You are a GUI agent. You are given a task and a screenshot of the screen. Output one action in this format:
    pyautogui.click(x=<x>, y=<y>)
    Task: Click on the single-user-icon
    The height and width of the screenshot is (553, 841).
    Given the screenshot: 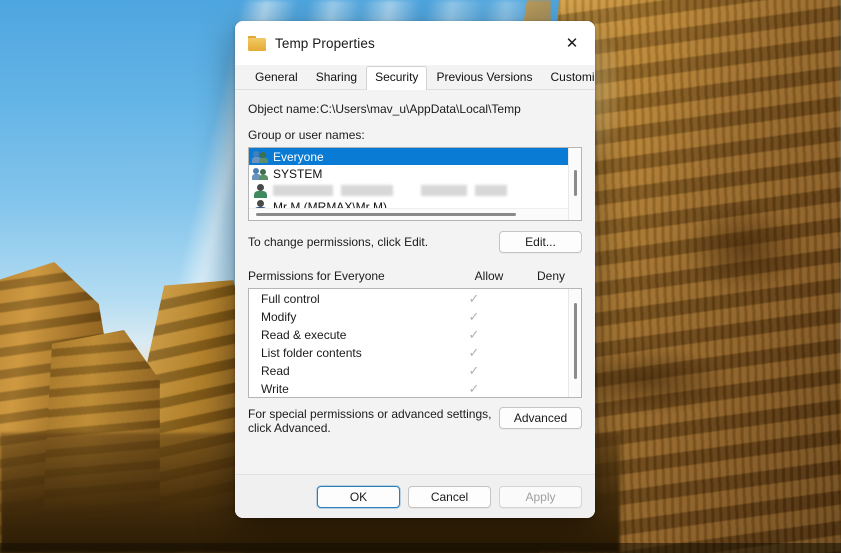 What is the action you would take?
    pyautogui.click(x=260, y=190)
    